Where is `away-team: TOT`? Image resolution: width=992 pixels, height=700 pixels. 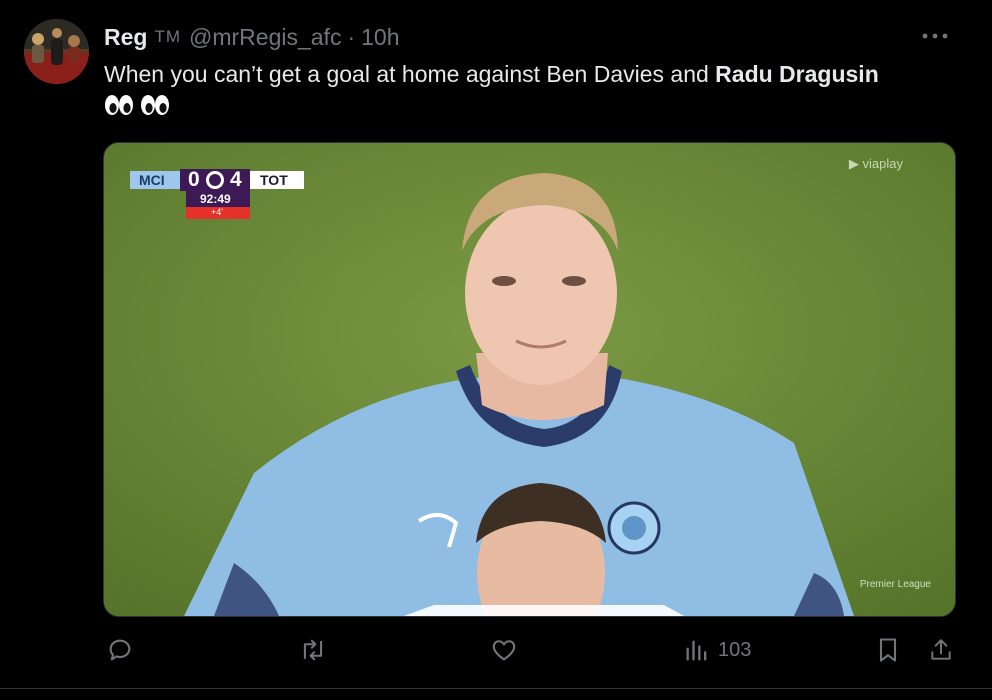 away-team: TOT is located at coordinates (274, 180).